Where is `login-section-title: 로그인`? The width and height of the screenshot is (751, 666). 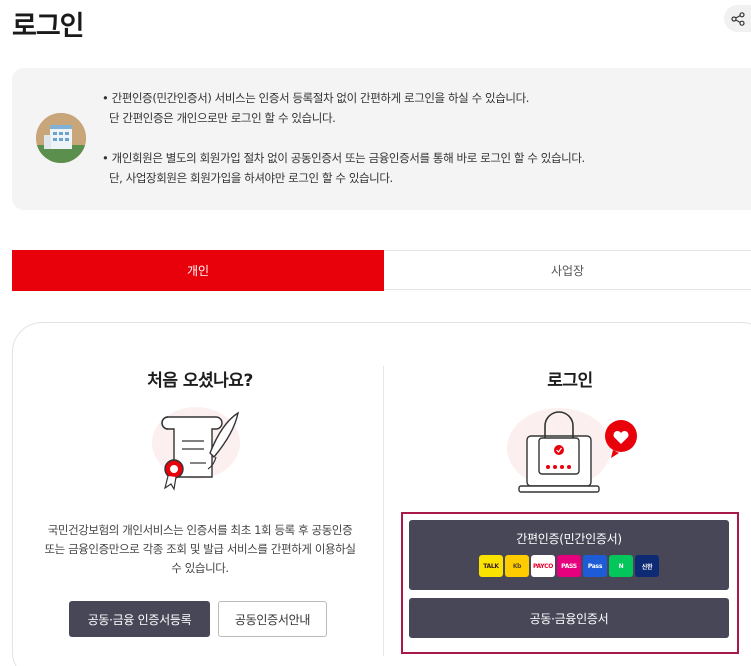 login-section-title: 로그인 is located at coordinates (570, 381).